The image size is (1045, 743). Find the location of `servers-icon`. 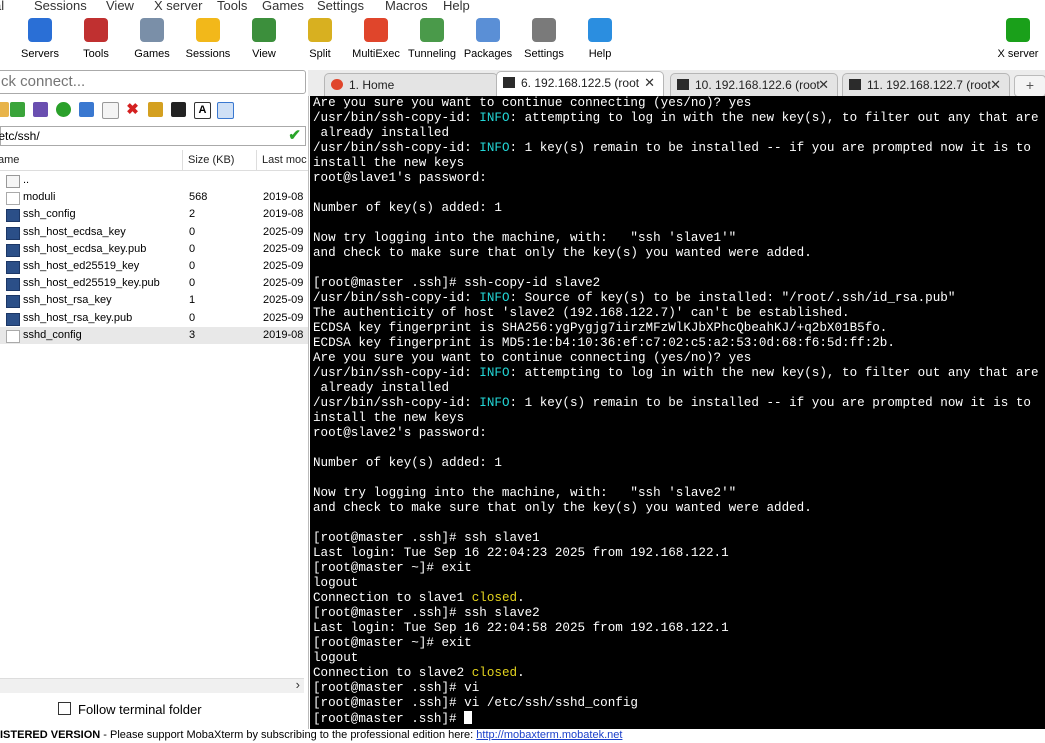

servers-icon is located at coordinates (40, 30).